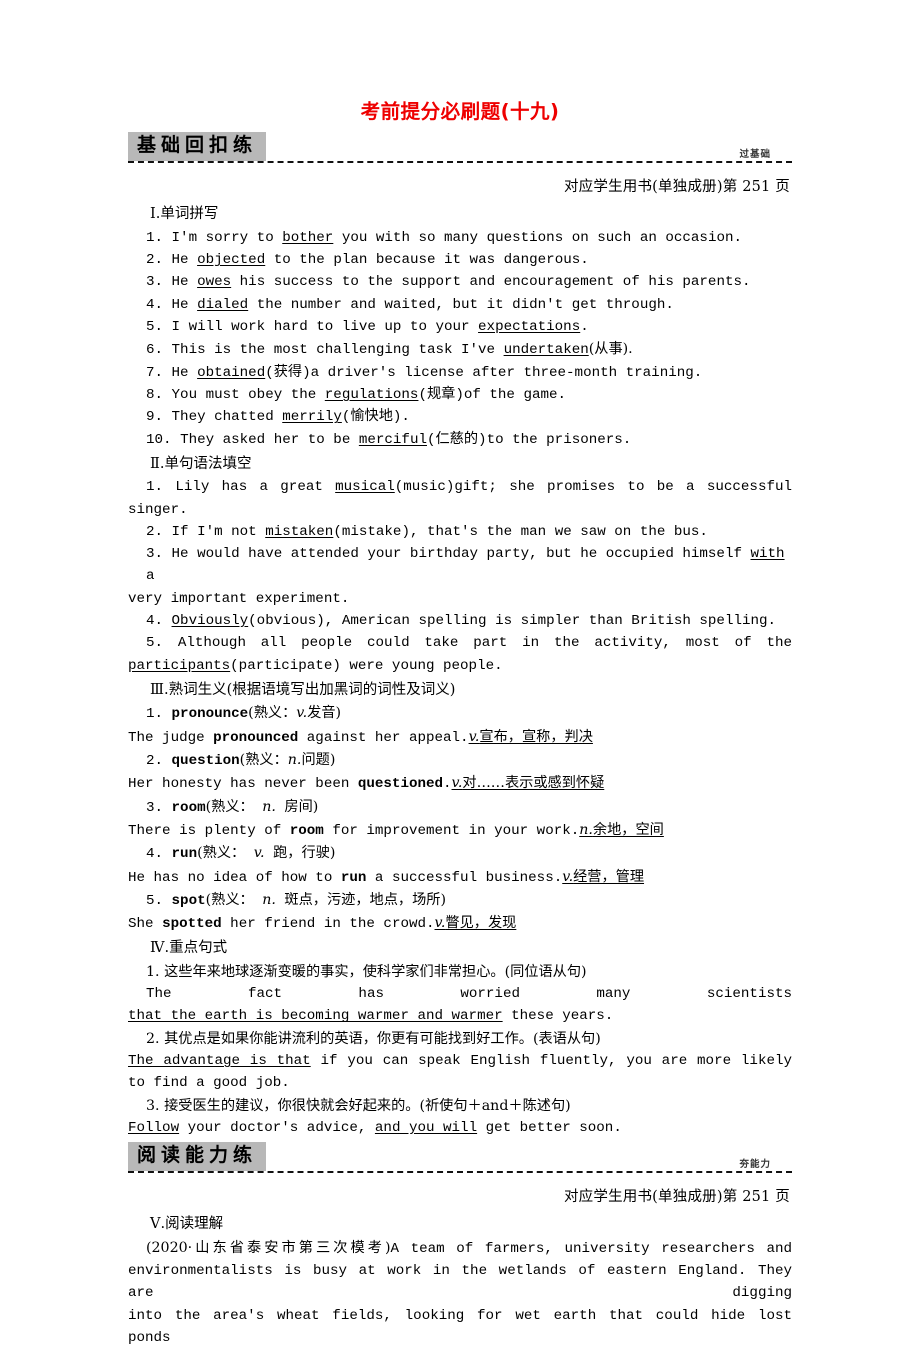  I want to click on section-banner-basics: 基础回扣练 过基础, so click(460, 149).